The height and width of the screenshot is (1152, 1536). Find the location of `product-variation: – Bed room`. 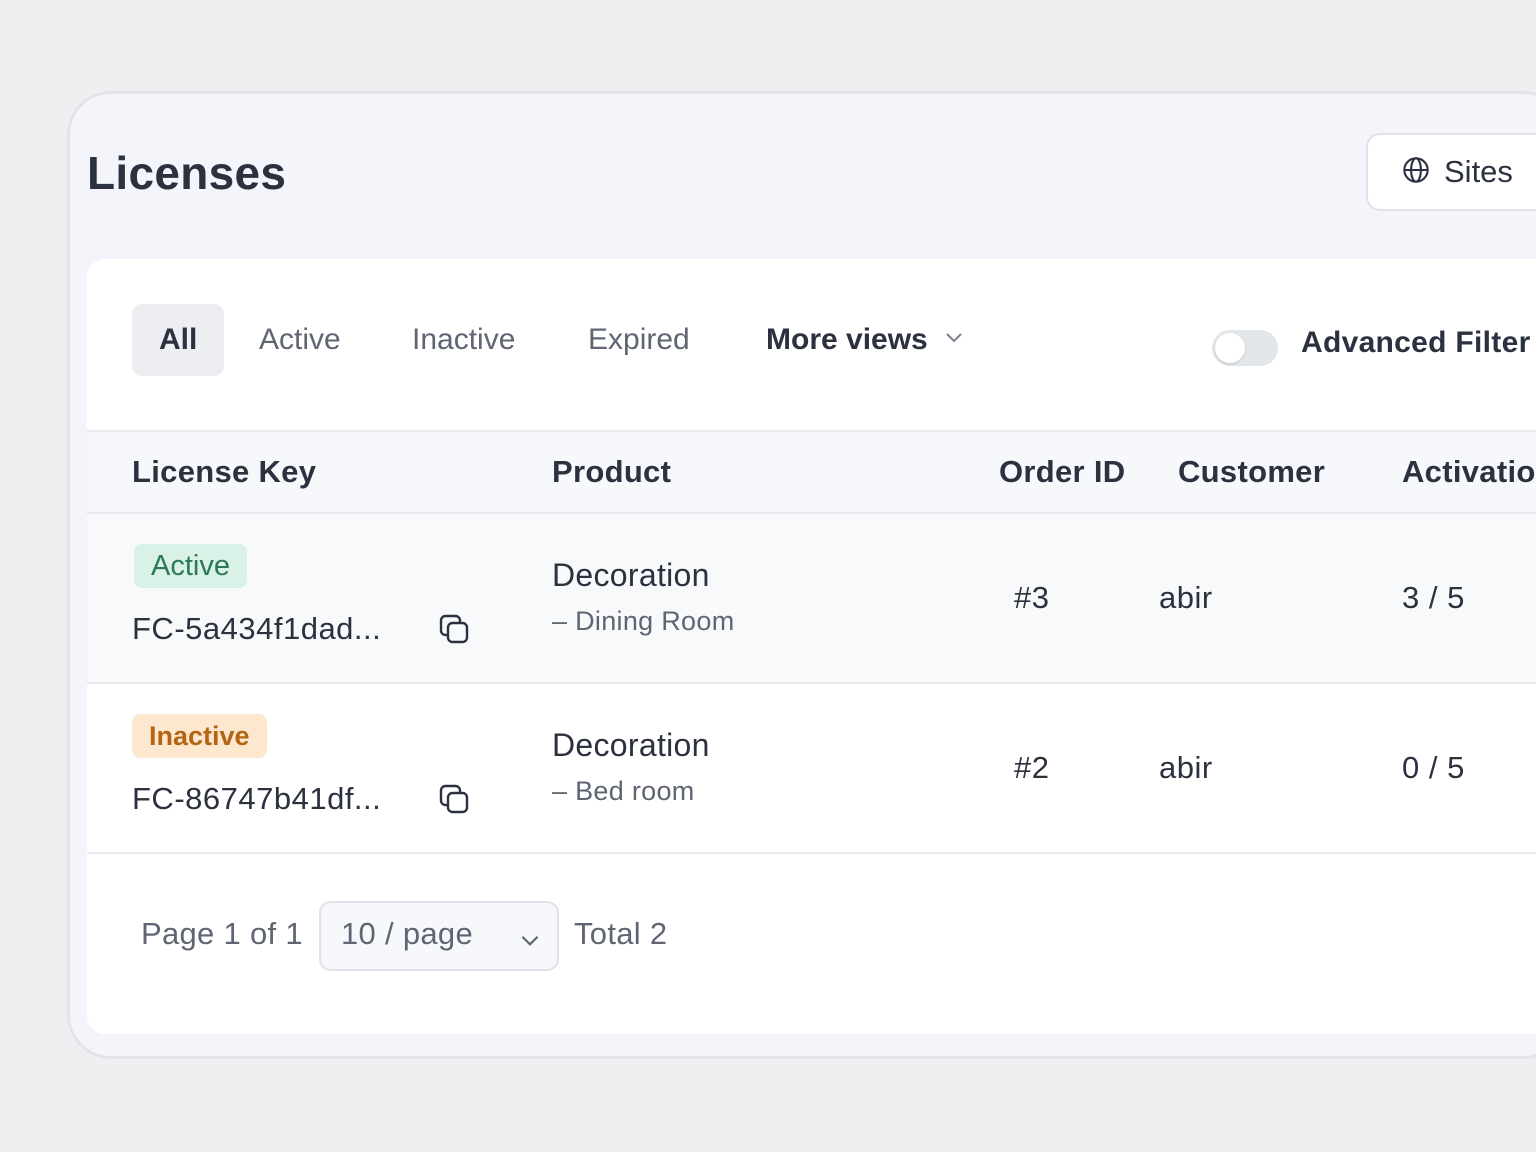

product-variation: – Bed room is located at coordinates (623, 791).